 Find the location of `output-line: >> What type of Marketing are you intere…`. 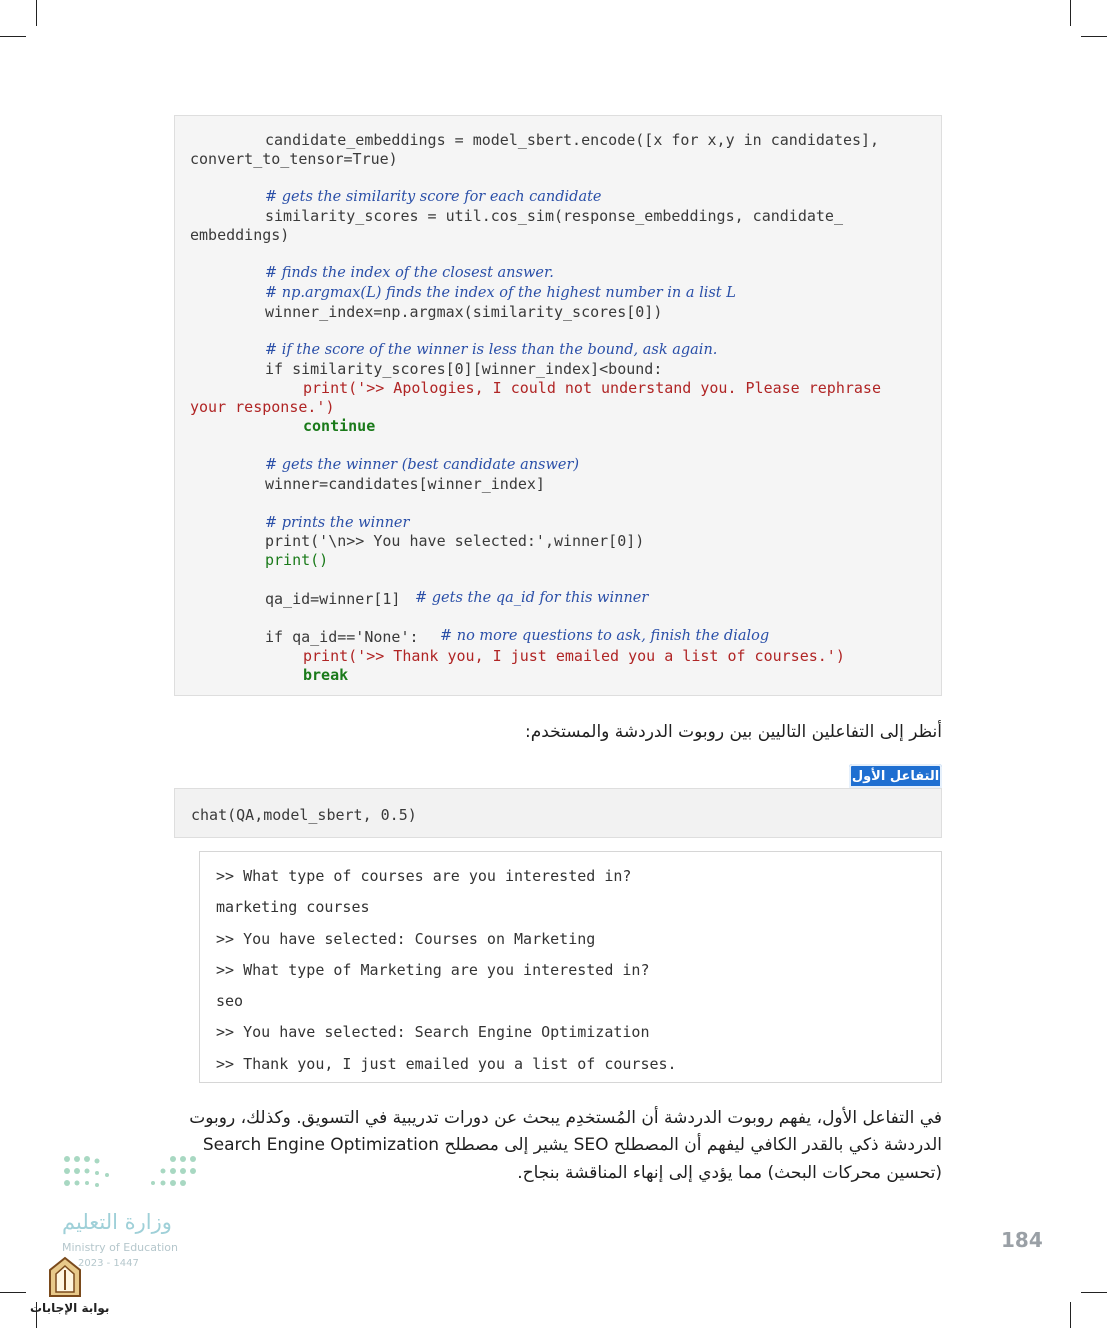

output-line: >> What type of Marketing are you intere… is located at coordinates (433, 970).